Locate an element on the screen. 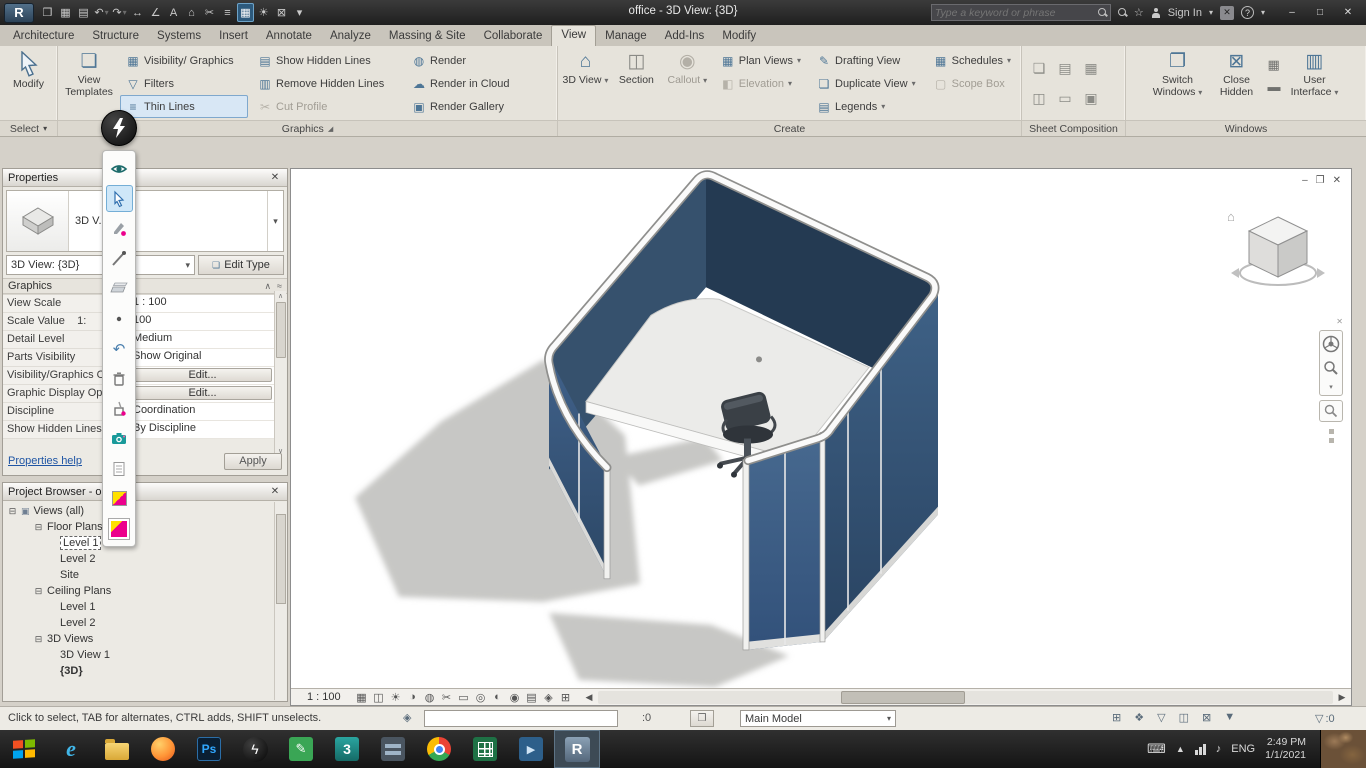 The height and width of the screenshot is (768, 1366). network-icon is located at coordinates (1200, 749).